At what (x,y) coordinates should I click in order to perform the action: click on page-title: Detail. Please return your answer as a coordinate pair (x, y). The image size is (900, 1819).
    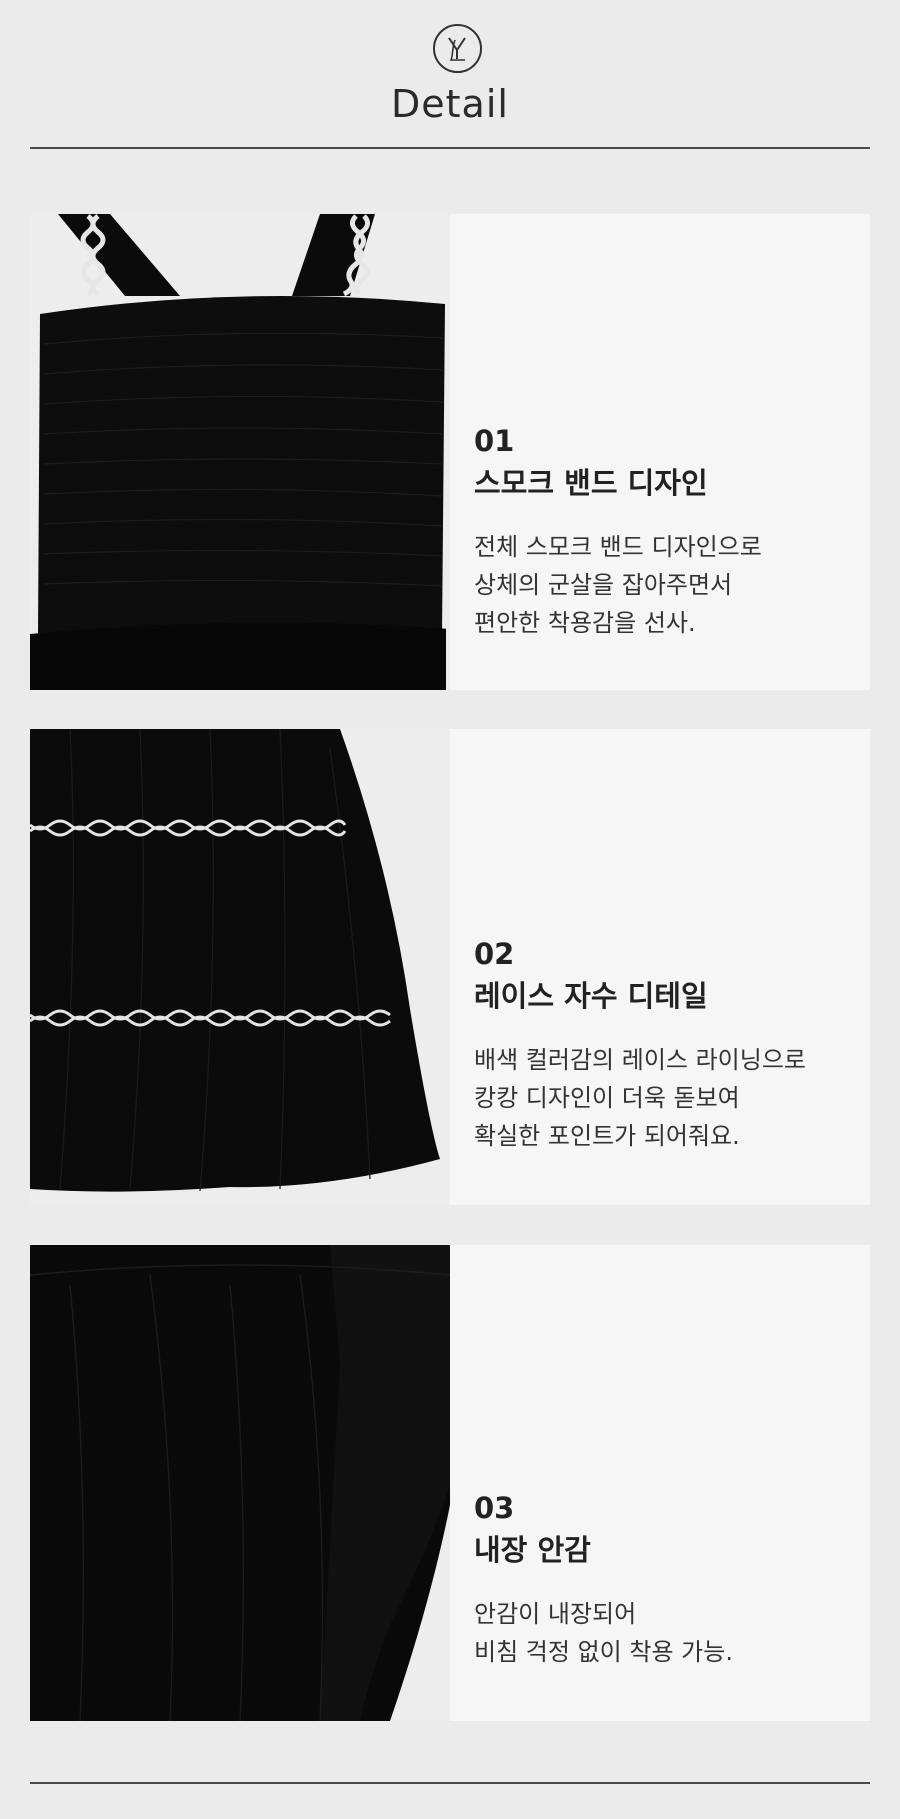
    Looking at the image, I should click on (450, 104).